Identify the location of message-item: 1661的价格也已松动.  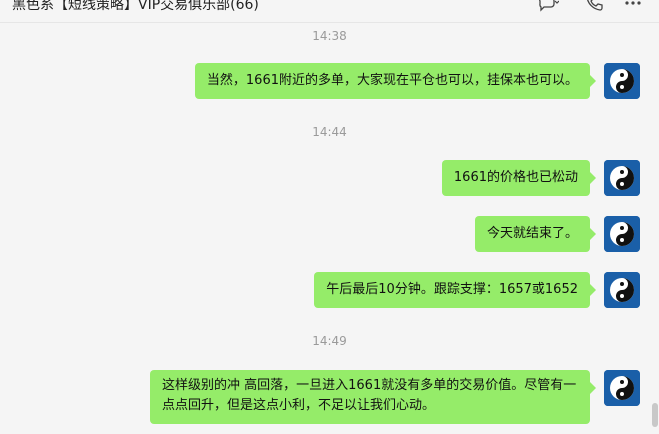
(520, 178).